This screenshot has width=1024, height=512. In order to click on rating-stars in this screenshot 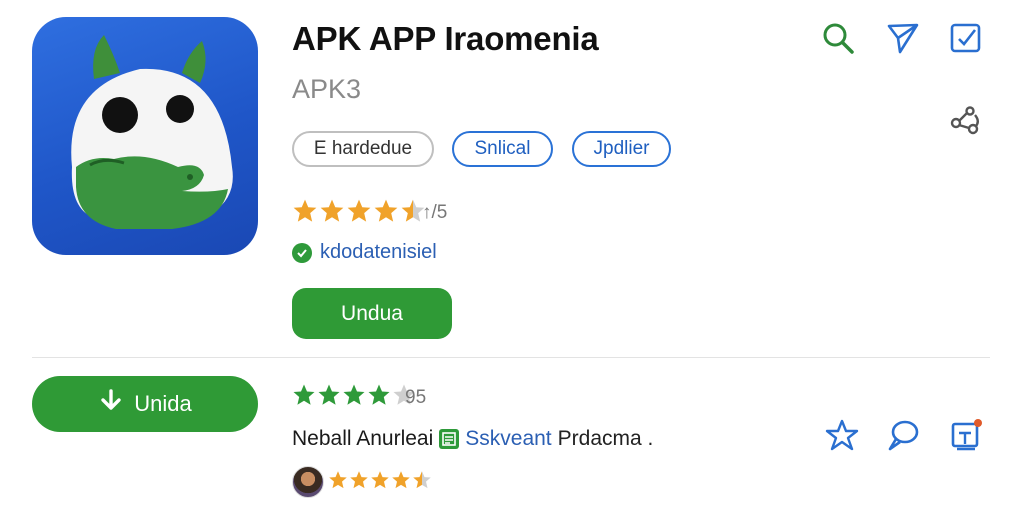, I will do `click(359, 211)`.